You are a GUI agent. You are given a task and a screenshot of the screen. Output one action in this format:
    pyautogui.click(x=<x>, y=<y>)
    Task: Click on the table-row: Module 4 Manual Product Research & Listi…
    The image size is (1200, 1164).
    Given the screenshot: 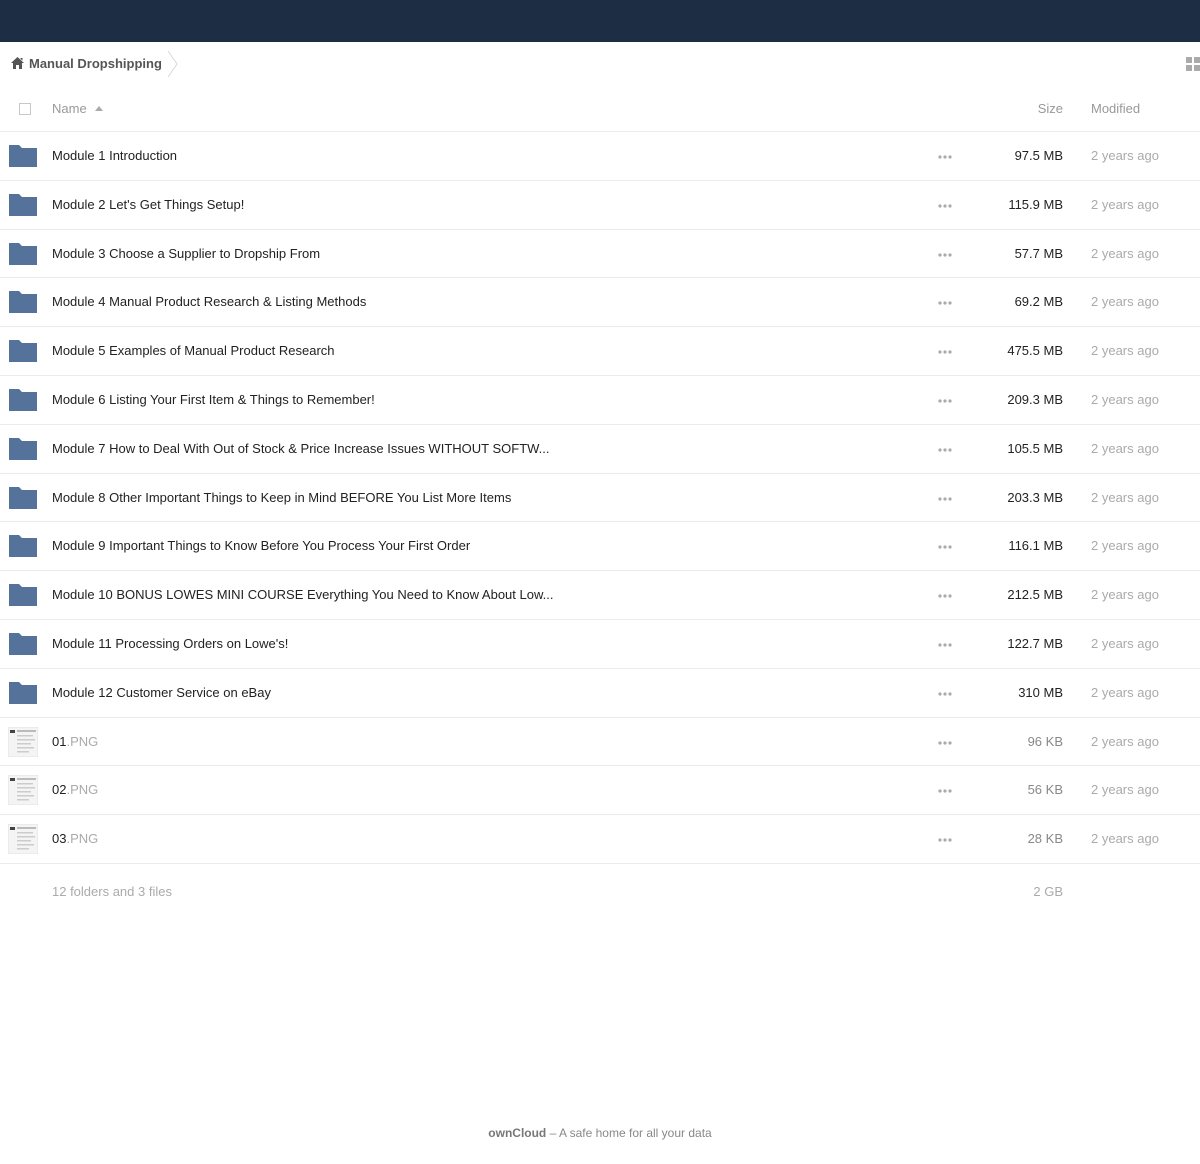 What is the action you would take?
    pyautogui.click(x=600, y=303)
    